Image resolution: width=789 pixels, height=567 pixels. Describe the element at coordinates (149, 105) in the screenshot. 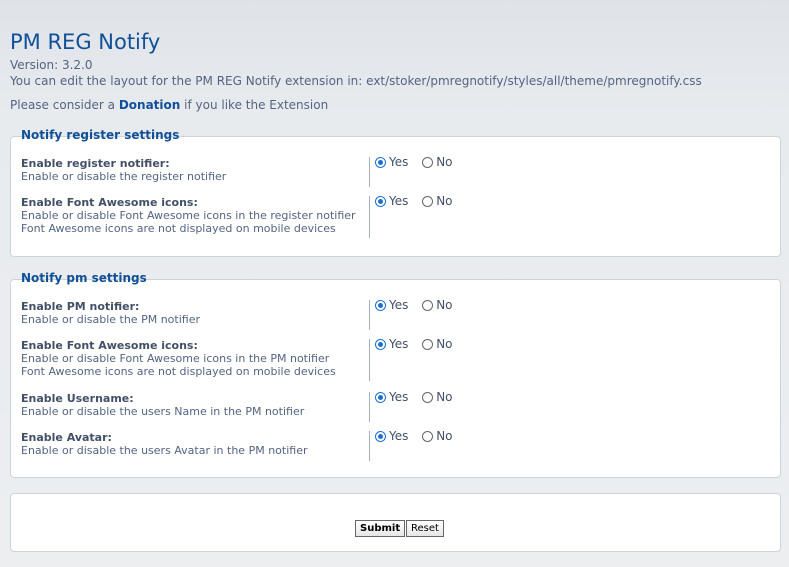

I see `donation-link: Donation` at that location.